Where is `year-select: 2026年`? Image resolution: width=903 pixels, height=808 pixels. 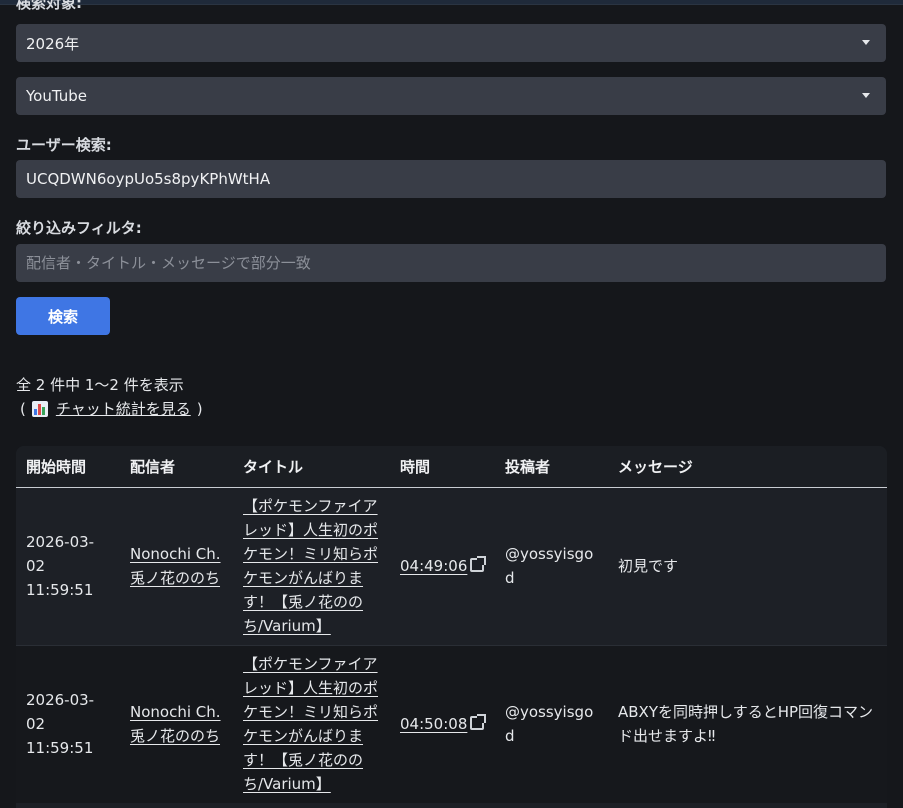 year-select: 2026年 is located at coordinates (451, 43).